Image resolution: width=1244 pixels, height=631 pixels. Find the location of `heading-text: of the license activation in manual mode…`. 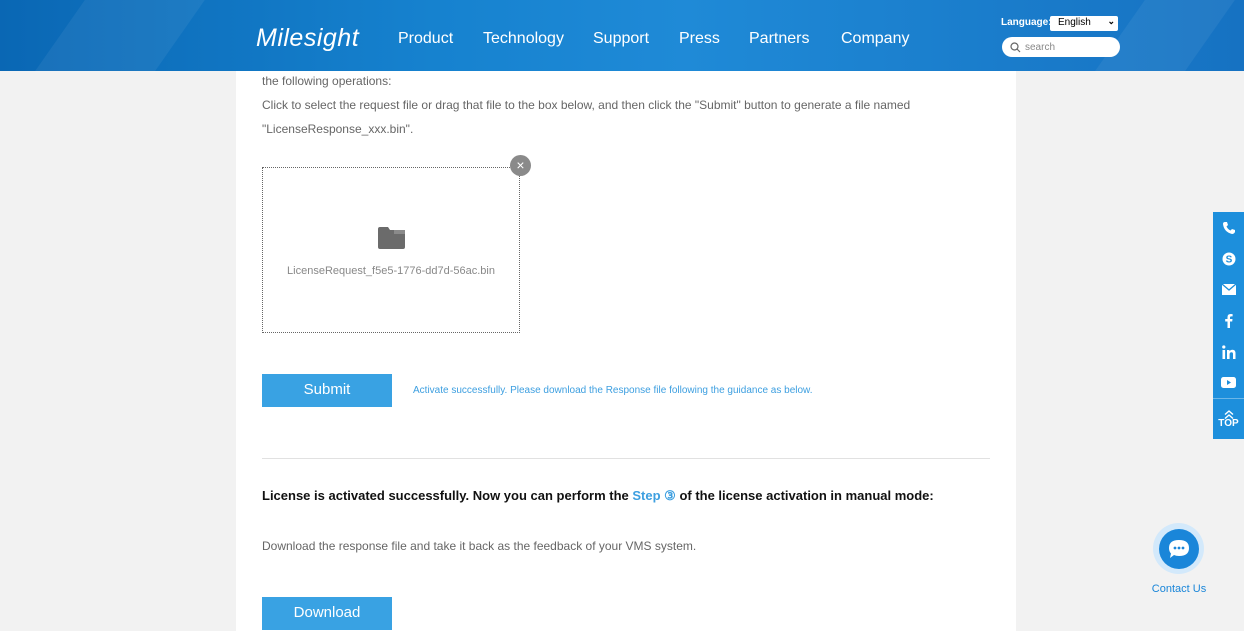

heading-text: of the license activation in manual mode… is located at coordinates (804, 495).